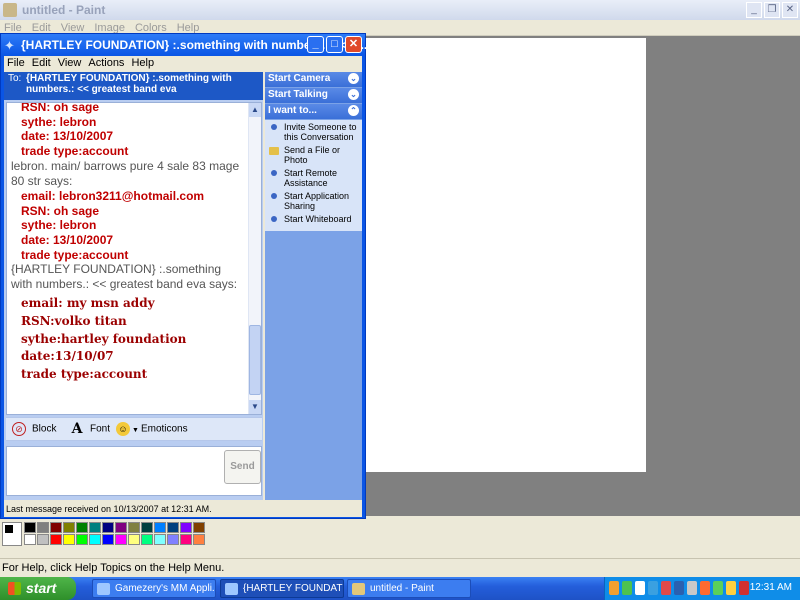  What do you see at coordinates (74, 27) in the screenshot?
I see `paint-menu-view: View` at bounding box center [74, 27].